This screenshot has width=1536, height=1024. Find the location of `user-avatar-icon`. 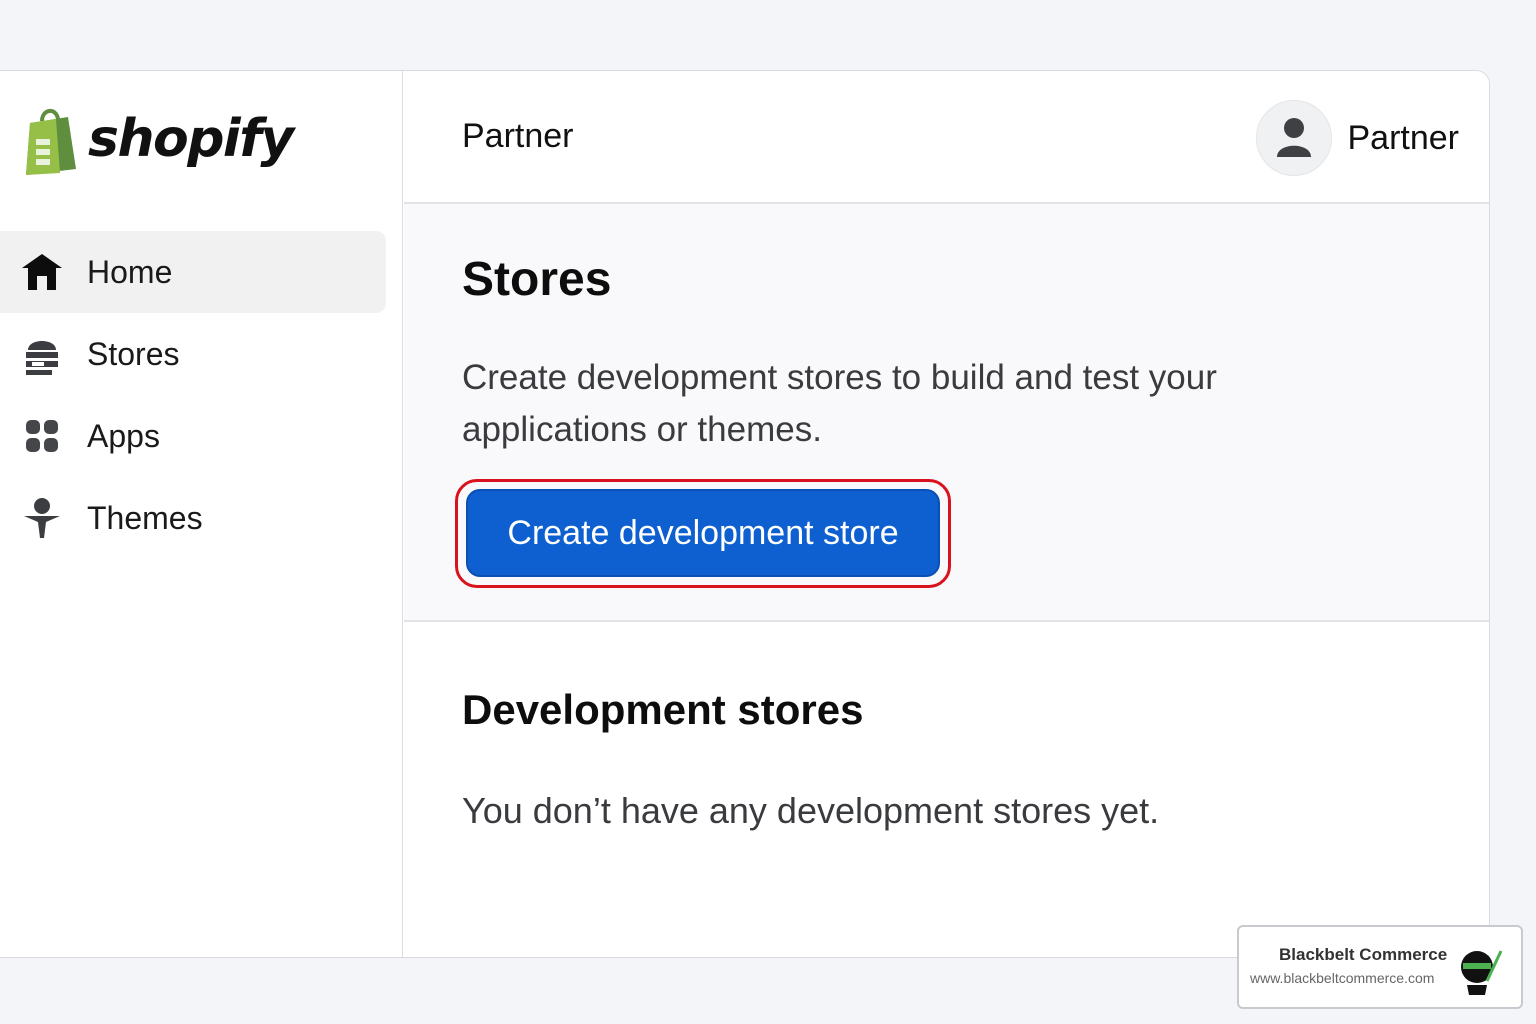

user-avatar-icon is located at coordinates (1293, 137).